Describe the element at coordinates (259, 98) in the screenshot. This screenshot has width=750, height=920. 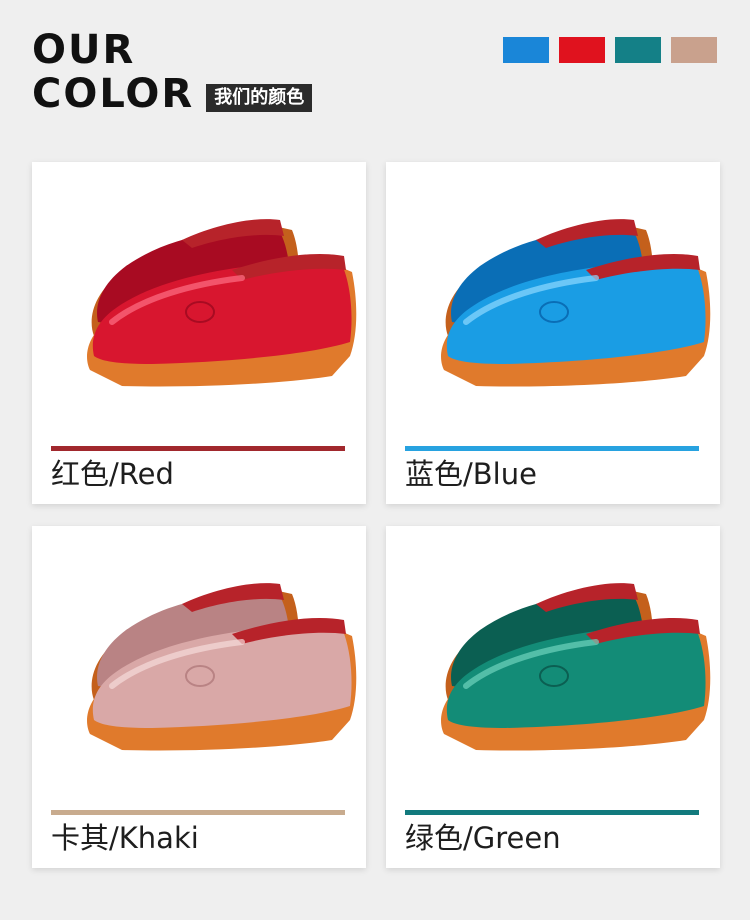
I see `title-badge: 我们的颜色` at that location.